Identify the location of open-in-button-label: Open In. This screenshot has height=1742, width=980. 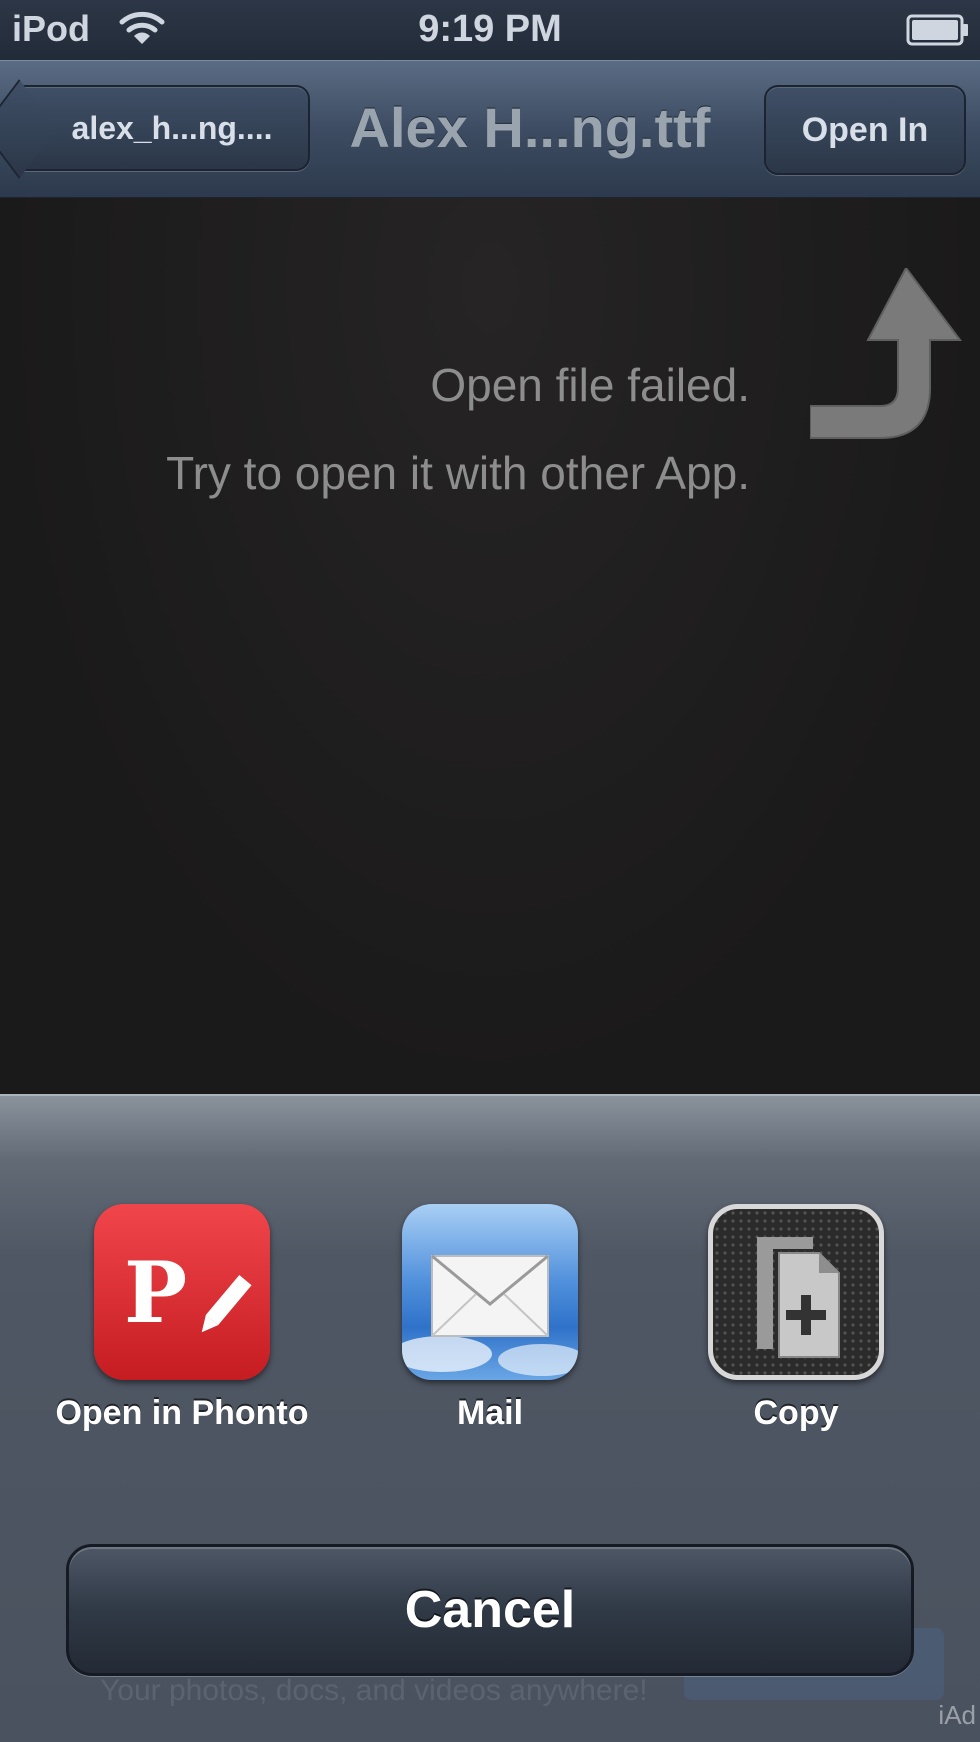
(865, 129).